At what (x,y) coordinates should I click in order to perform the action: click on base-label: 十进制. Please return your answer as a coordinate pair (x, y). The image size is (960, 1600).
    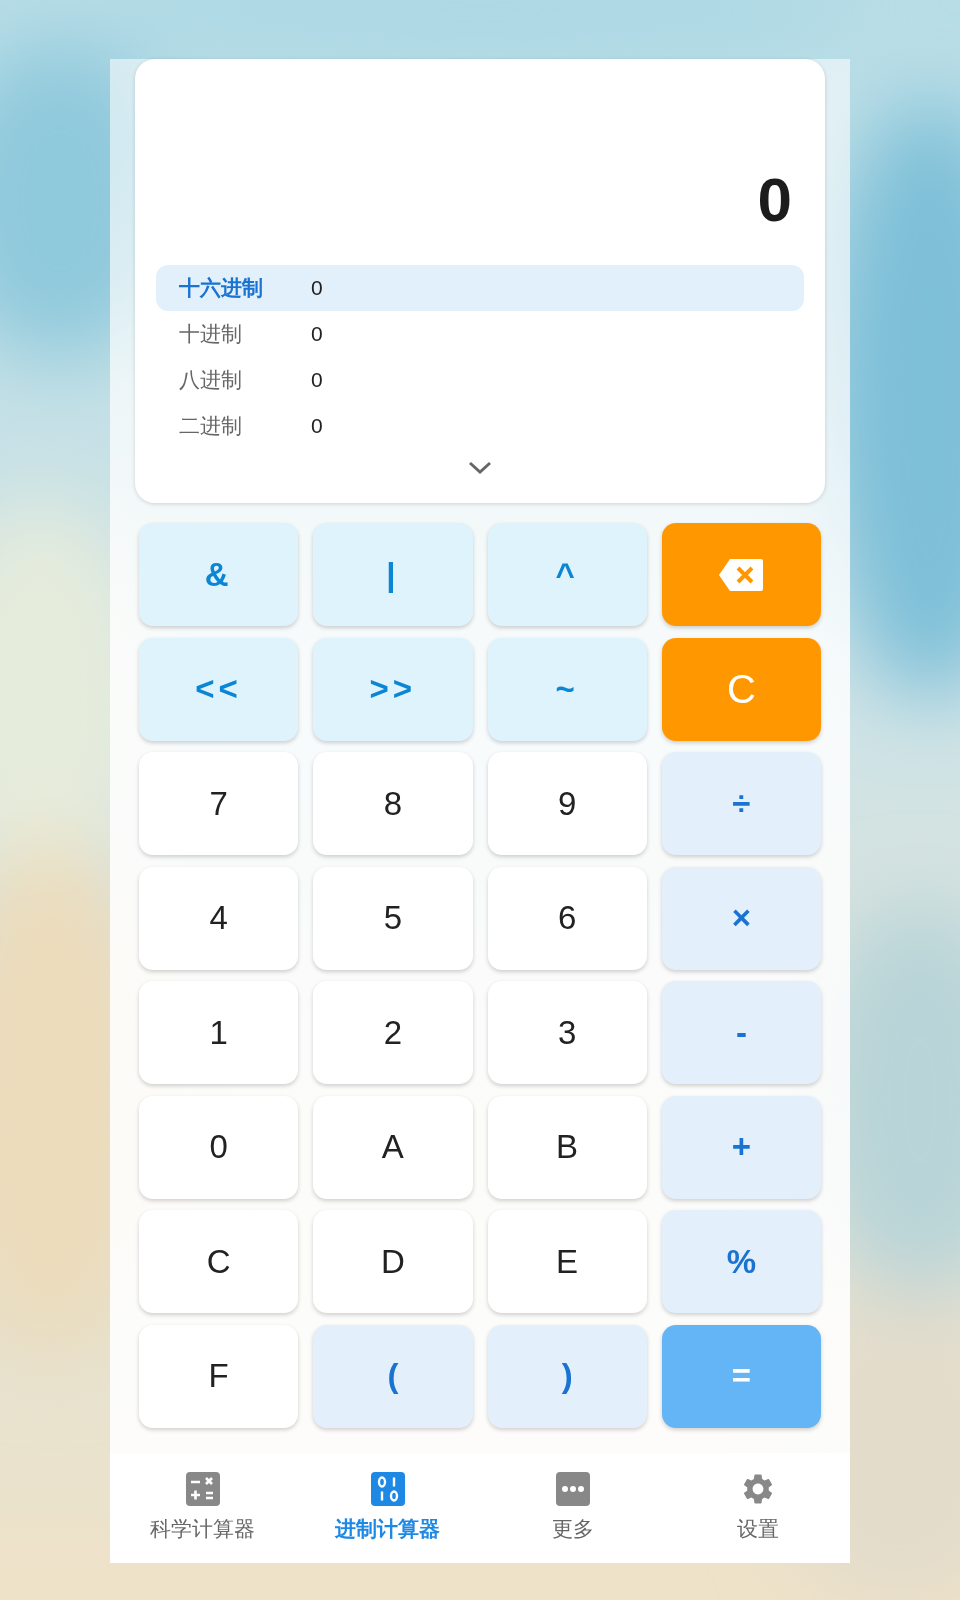
    Looking at the image, I should click on (211, 334).